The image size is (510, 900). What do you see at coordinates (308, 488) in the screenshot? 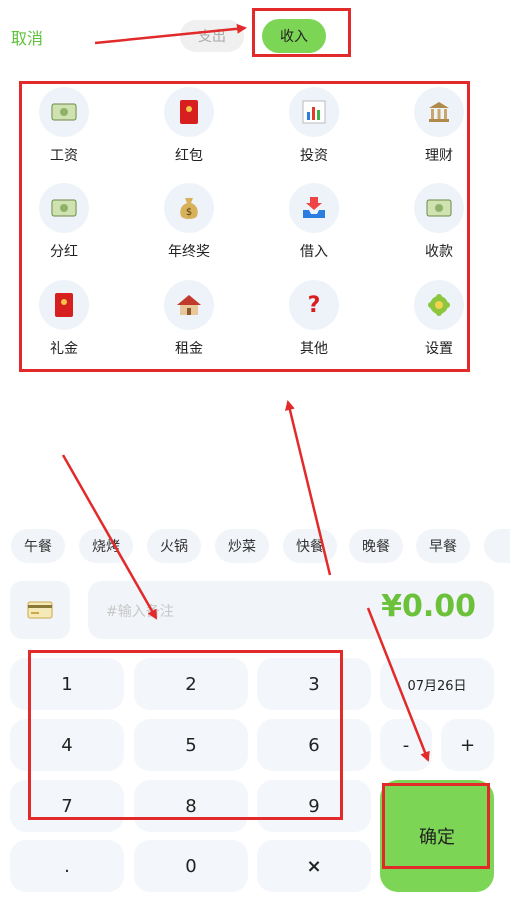
I see `arrow-to-categories` at bounding box center [308, 488].